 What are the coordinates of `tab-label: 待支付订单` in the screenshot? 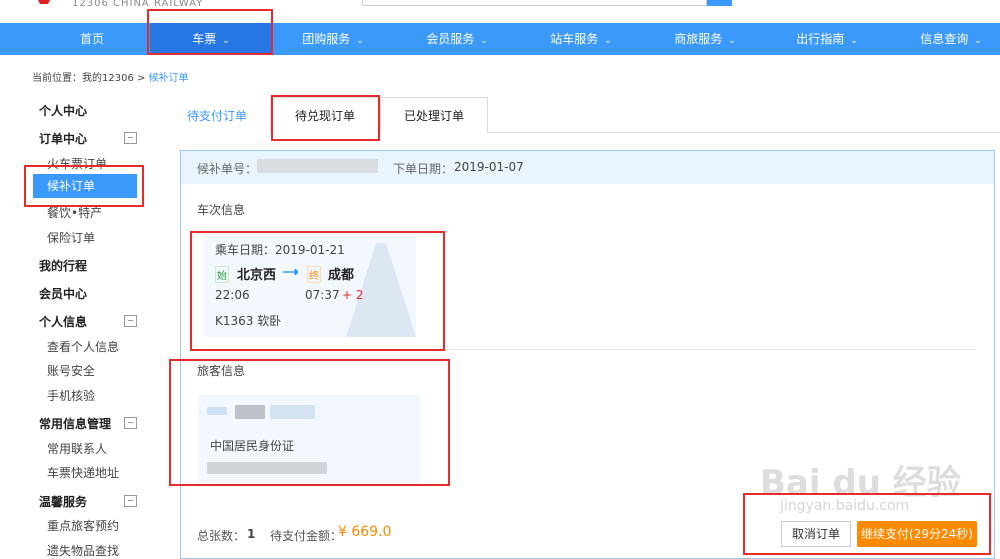 It's located at (216, 116).